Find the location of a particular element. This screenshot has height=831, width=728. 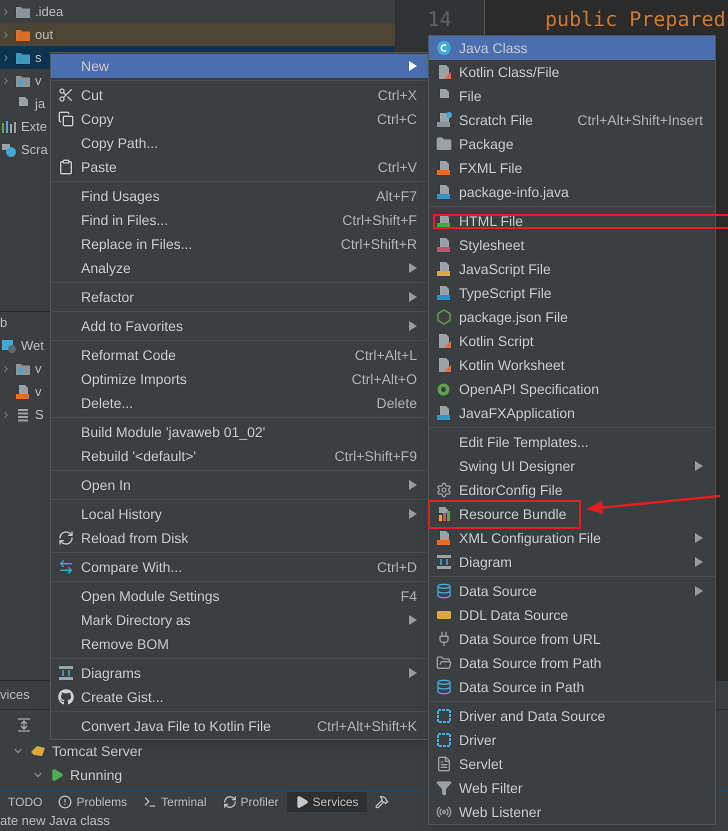

shortcut: Ctrl+Shift+R is located at coordinates (378, 244).